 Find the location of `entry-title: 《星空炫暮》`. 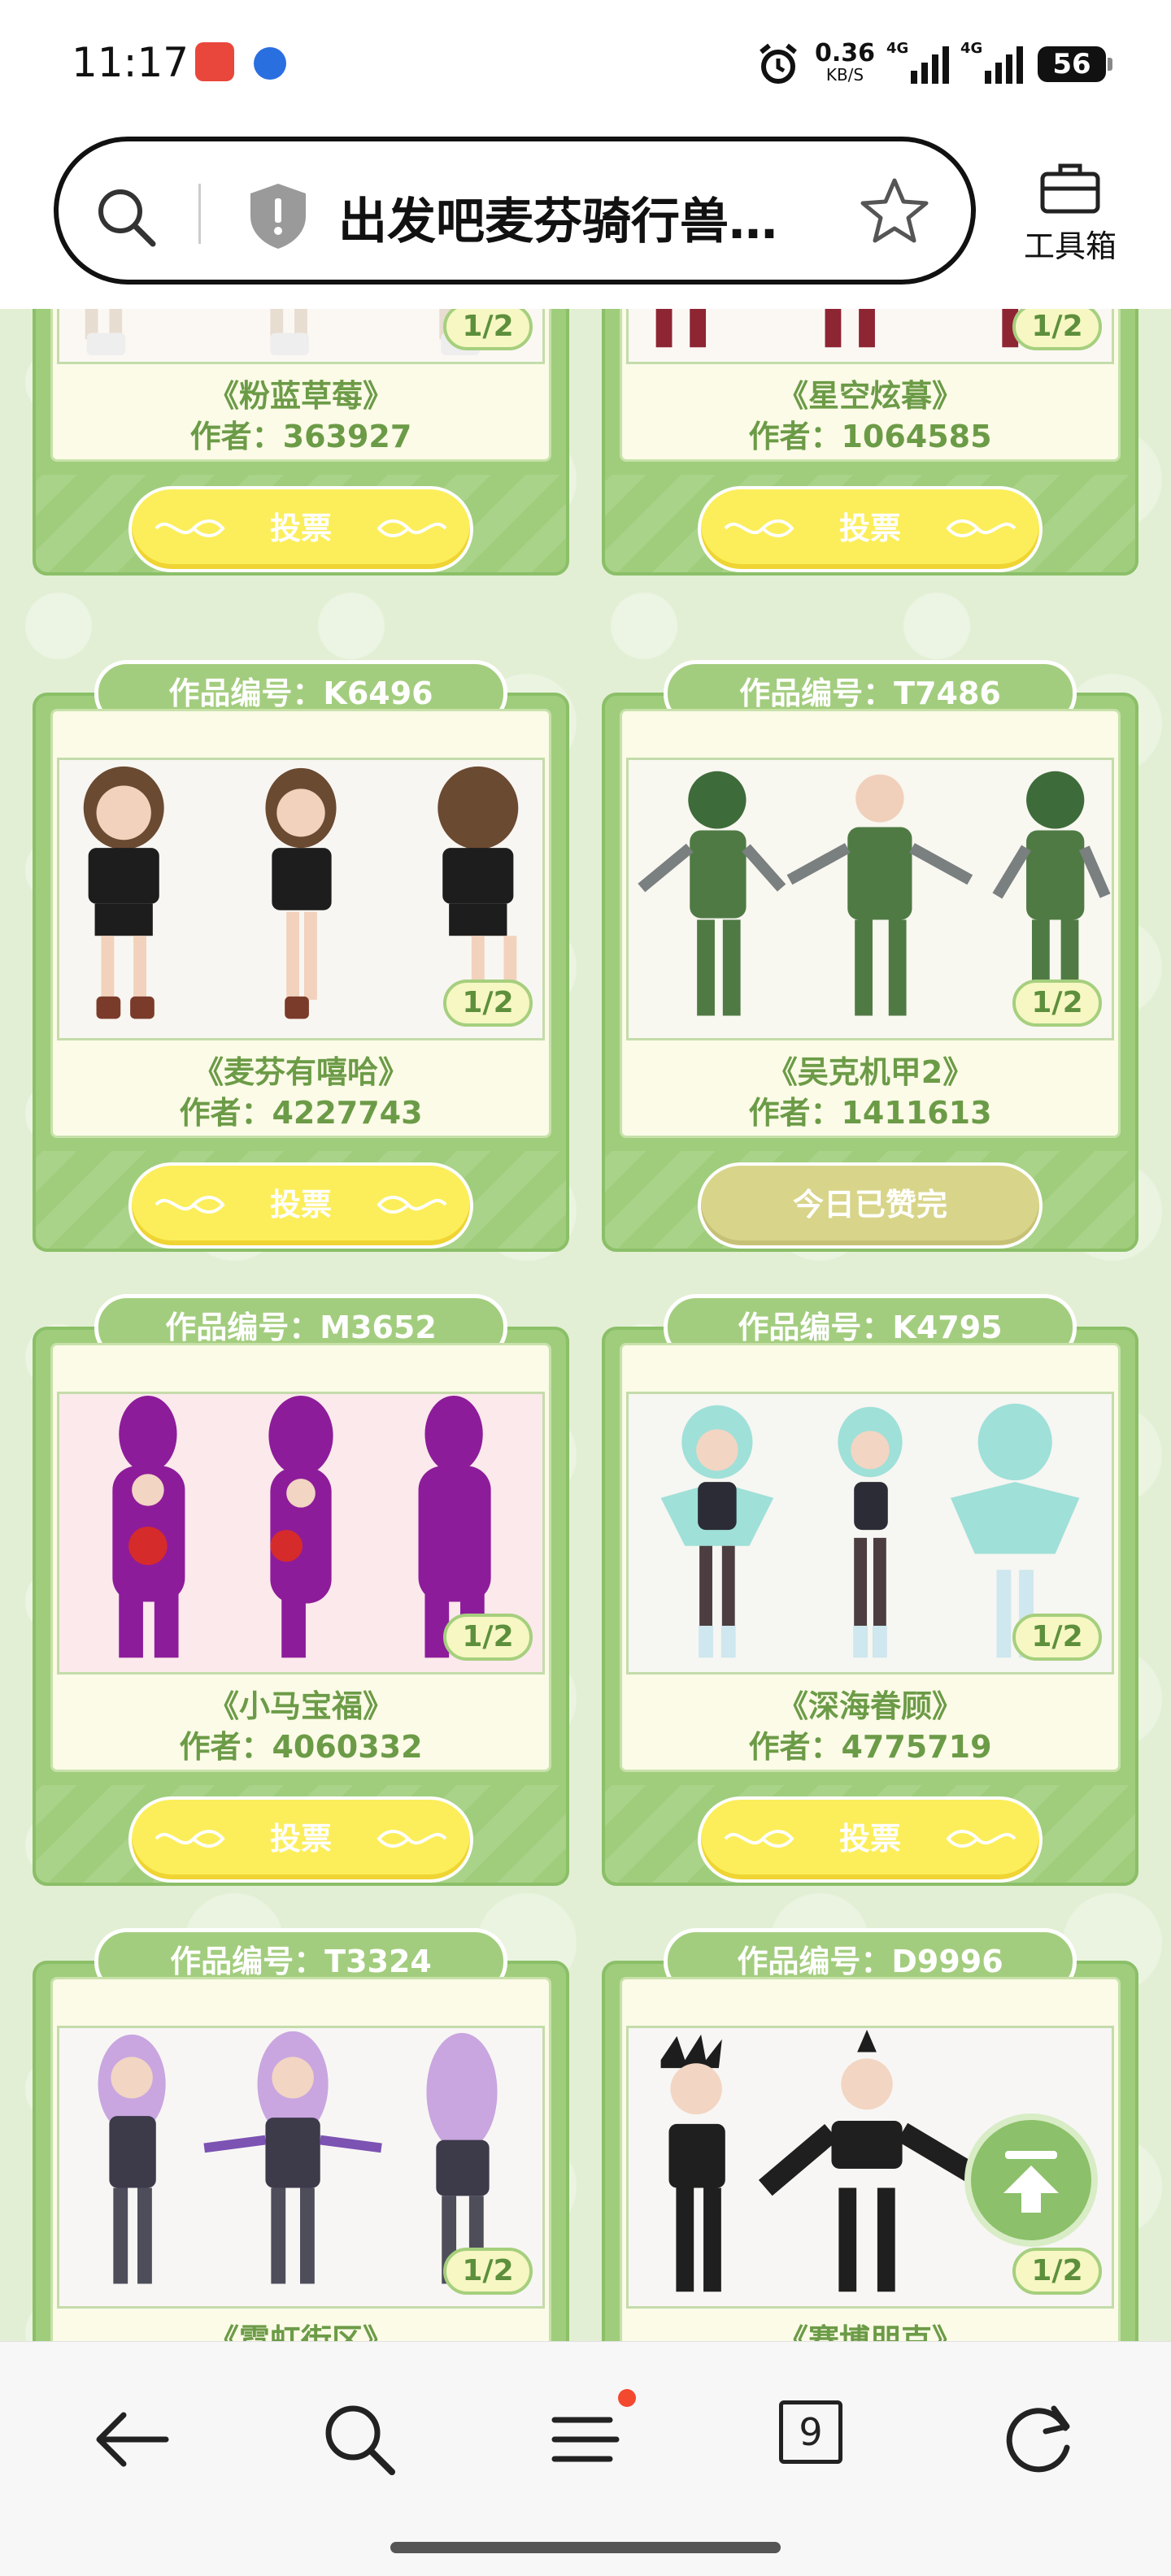

entry-title: 《星空炫暮》 is located at coordinates (870, 396).